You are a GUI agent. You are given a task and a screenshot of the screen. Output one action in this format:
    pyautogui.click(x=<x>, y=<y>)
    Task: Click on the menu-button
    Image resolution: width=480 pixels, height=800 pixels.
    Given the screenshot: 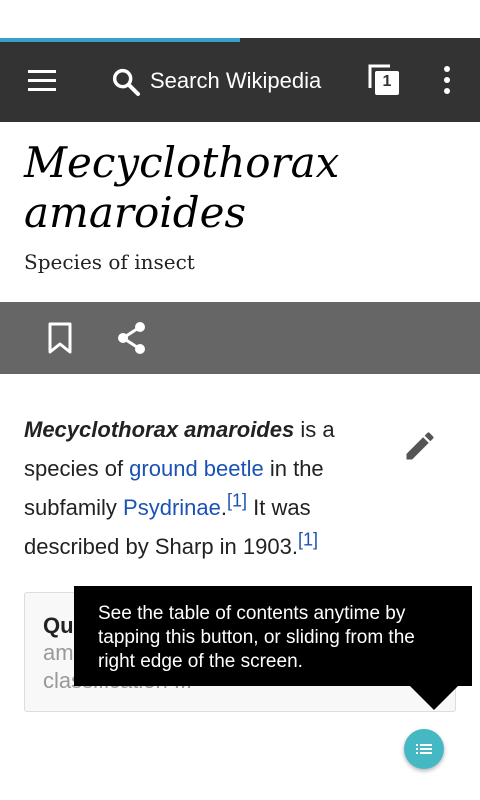 What is the action you would take?
    pyautogui.click(x=42, y=81)
    